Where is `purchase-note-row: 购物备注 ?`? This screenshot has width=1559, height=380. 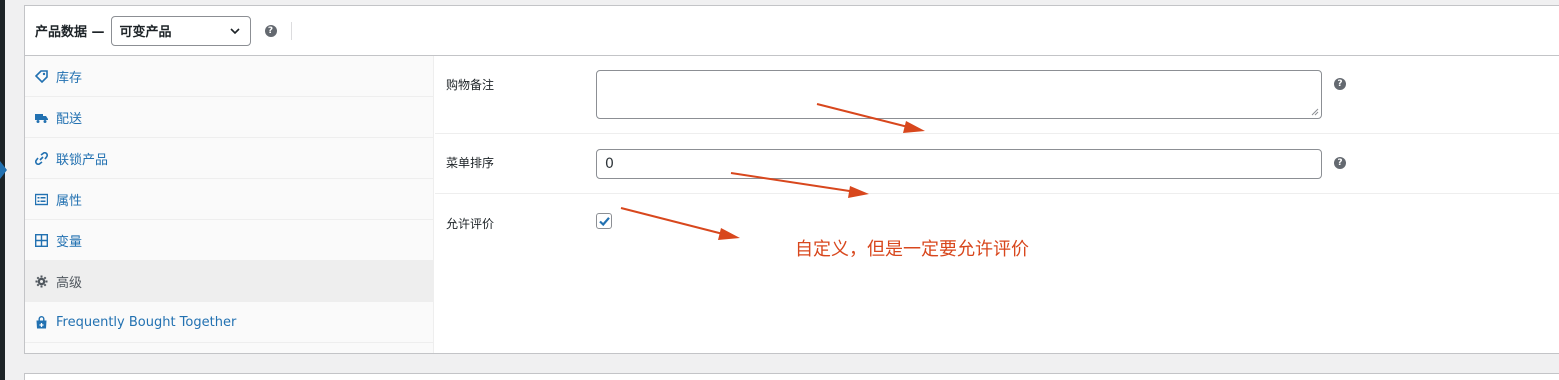 purchase-note-row: 购物备注 ? is located at coordinates (997, 95).